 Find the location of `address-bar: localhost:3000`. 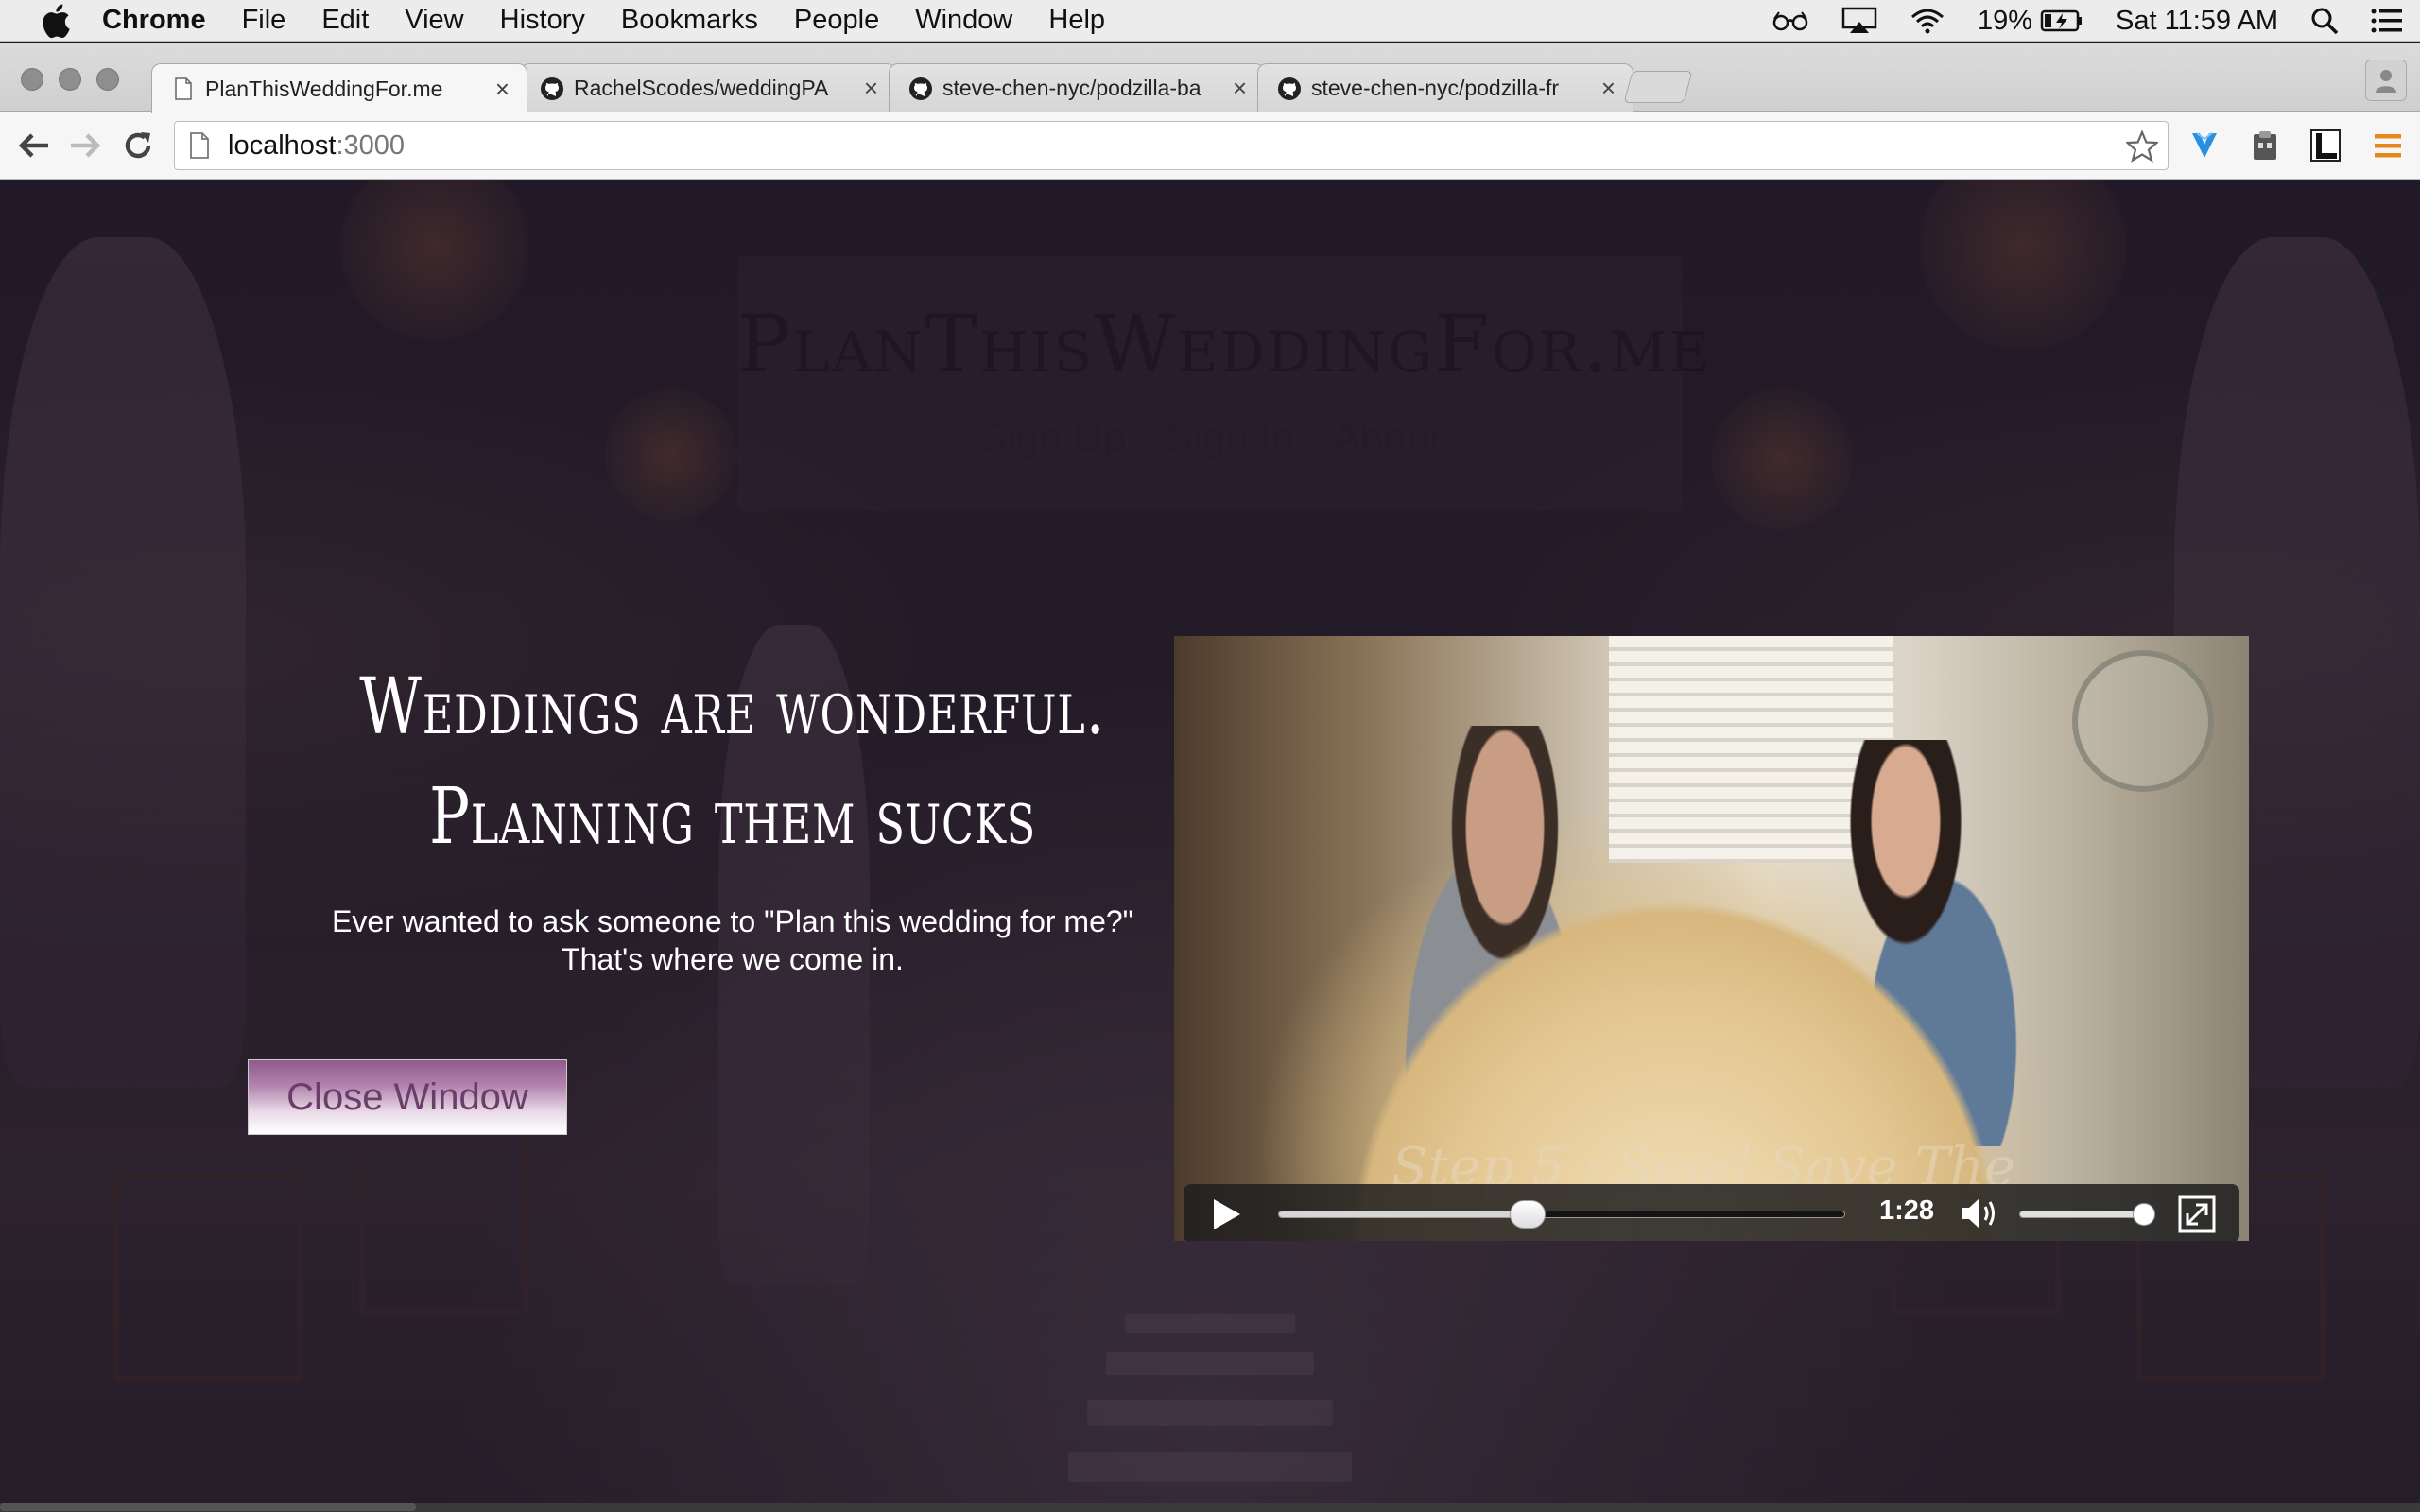

address-bar: localhost:3000 is located at coordinates (1171, 145).